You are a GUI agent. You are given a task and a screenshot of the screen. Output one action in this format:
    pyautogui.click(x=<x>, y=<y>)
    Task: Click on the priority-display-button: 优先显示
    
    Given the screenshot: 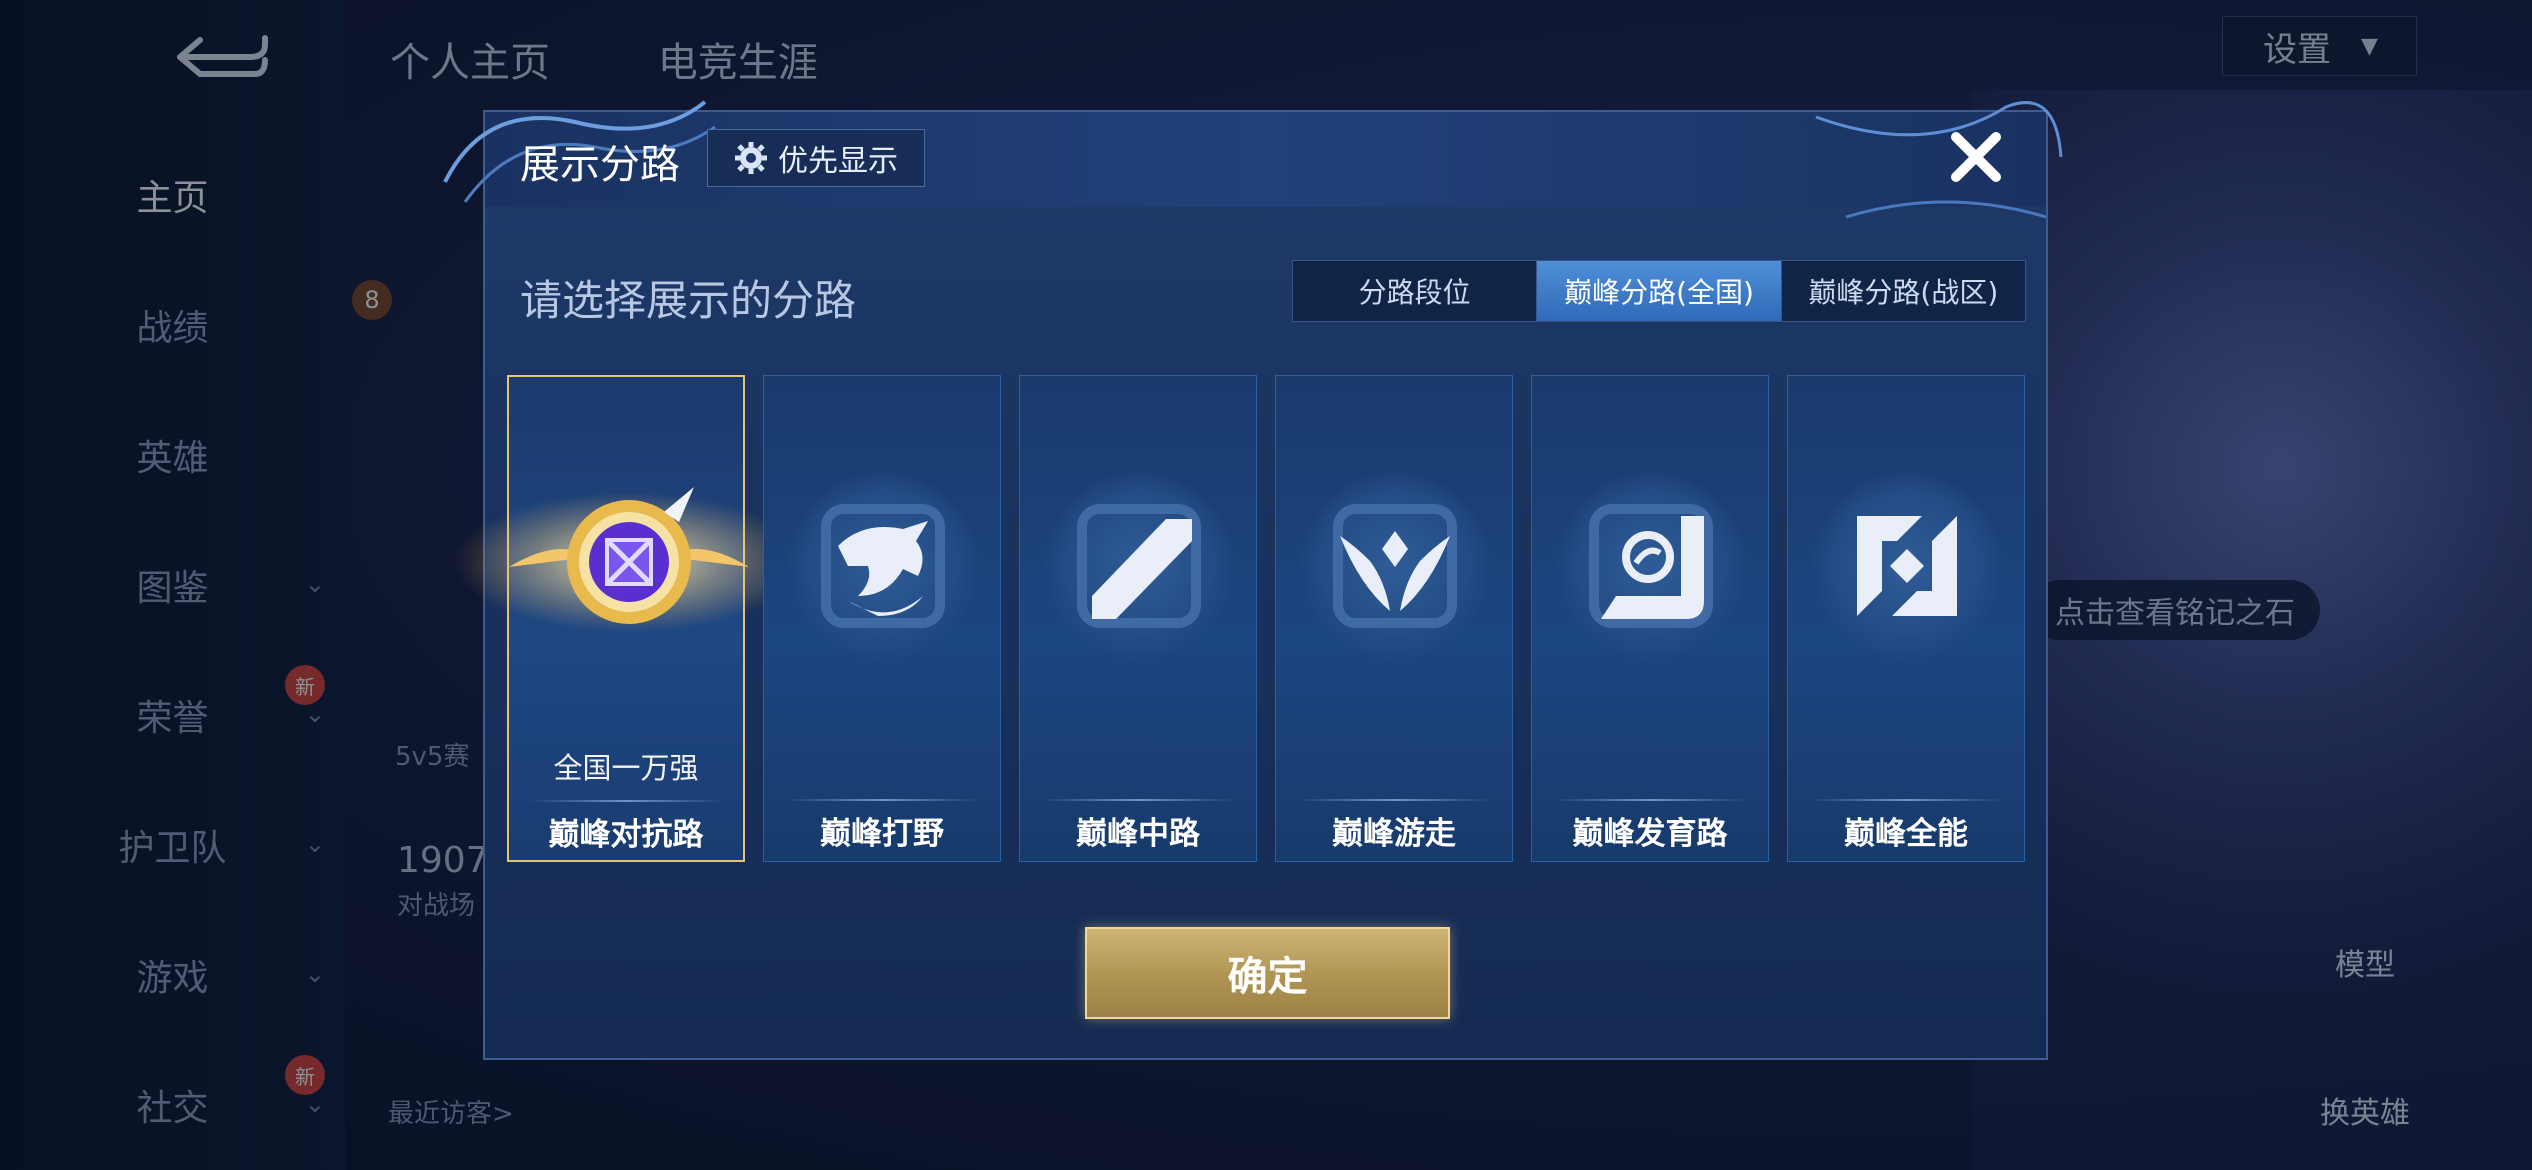 What is the action you would take?
    pyautogui.click(x=816, y=158)
    